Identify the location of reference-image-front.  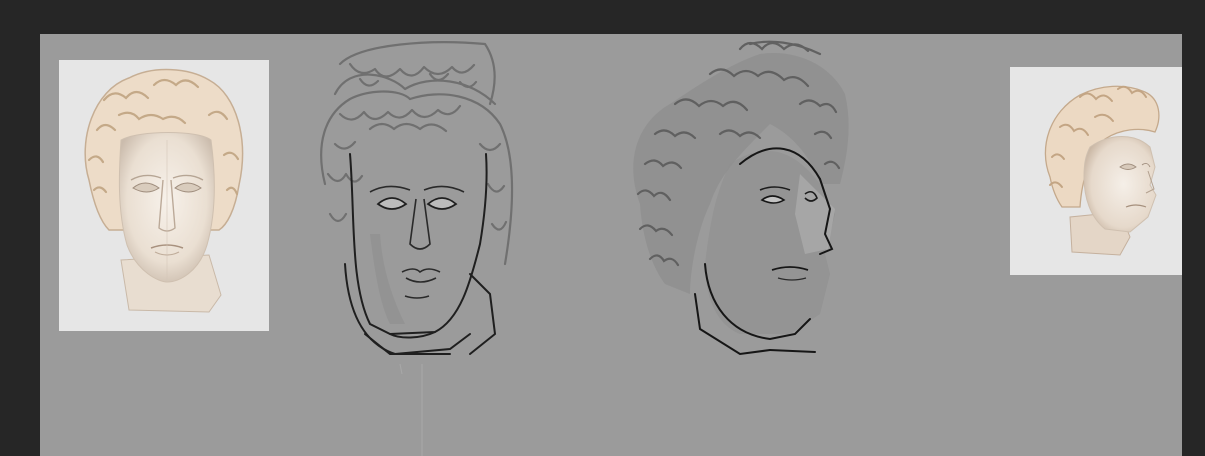
(164, 195).